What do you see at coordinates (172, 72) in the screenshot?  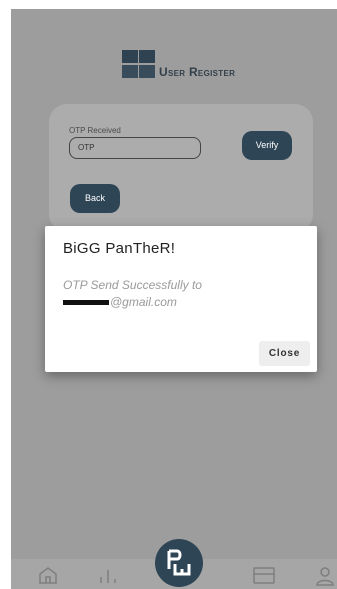 I see `page-title-first: User` at bounding box center [172, 72].